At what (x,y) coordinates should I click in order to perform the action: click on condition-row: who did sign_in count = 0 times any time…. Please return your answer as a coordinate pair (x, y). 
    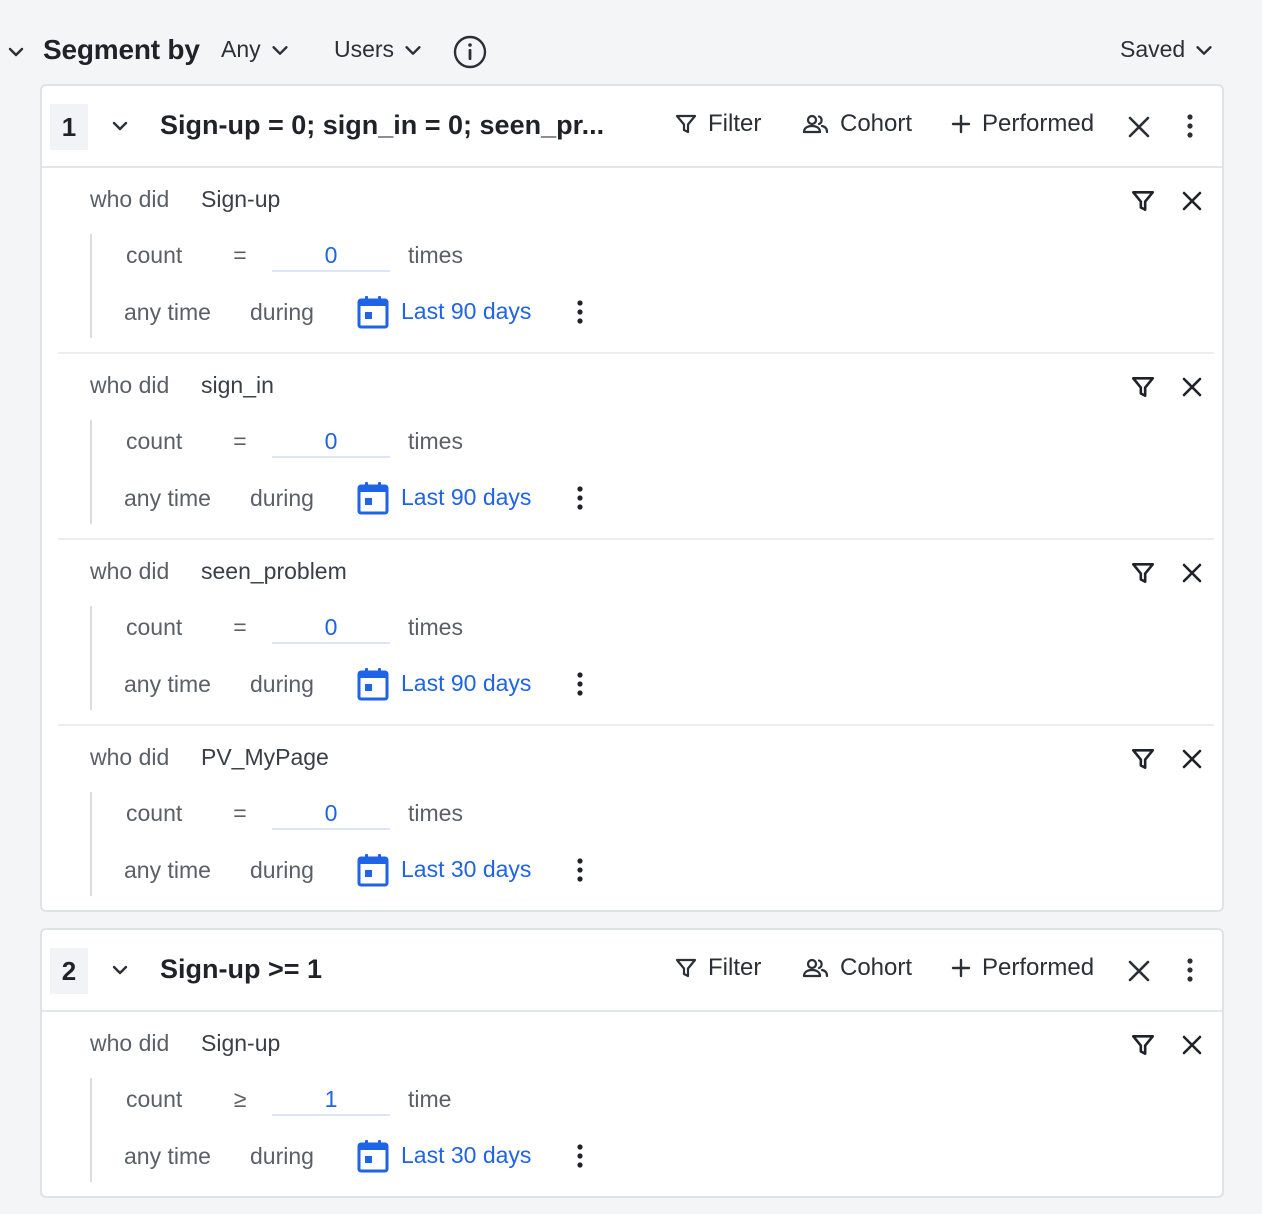
    Looking at the image, I should click on (636, 447).